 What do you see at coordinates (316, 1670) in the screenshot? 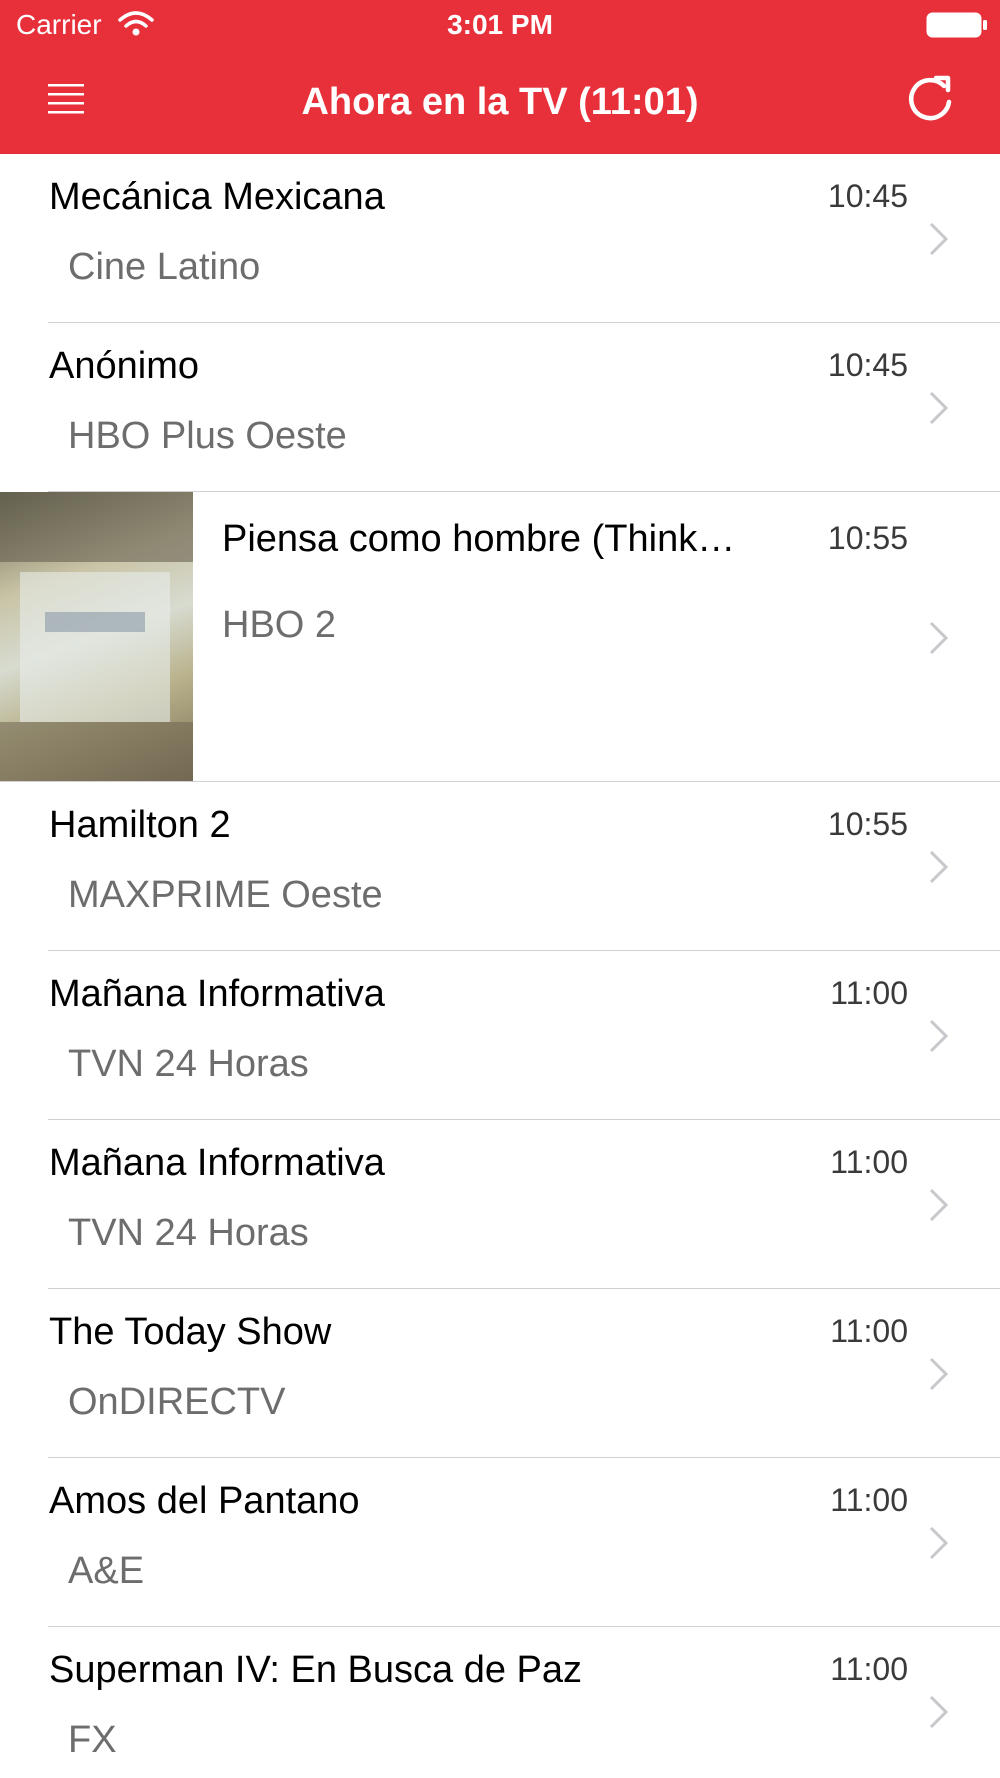
I see `program-title: Superman IV: En Busca de Paz` at bounding box center [316, 1670].